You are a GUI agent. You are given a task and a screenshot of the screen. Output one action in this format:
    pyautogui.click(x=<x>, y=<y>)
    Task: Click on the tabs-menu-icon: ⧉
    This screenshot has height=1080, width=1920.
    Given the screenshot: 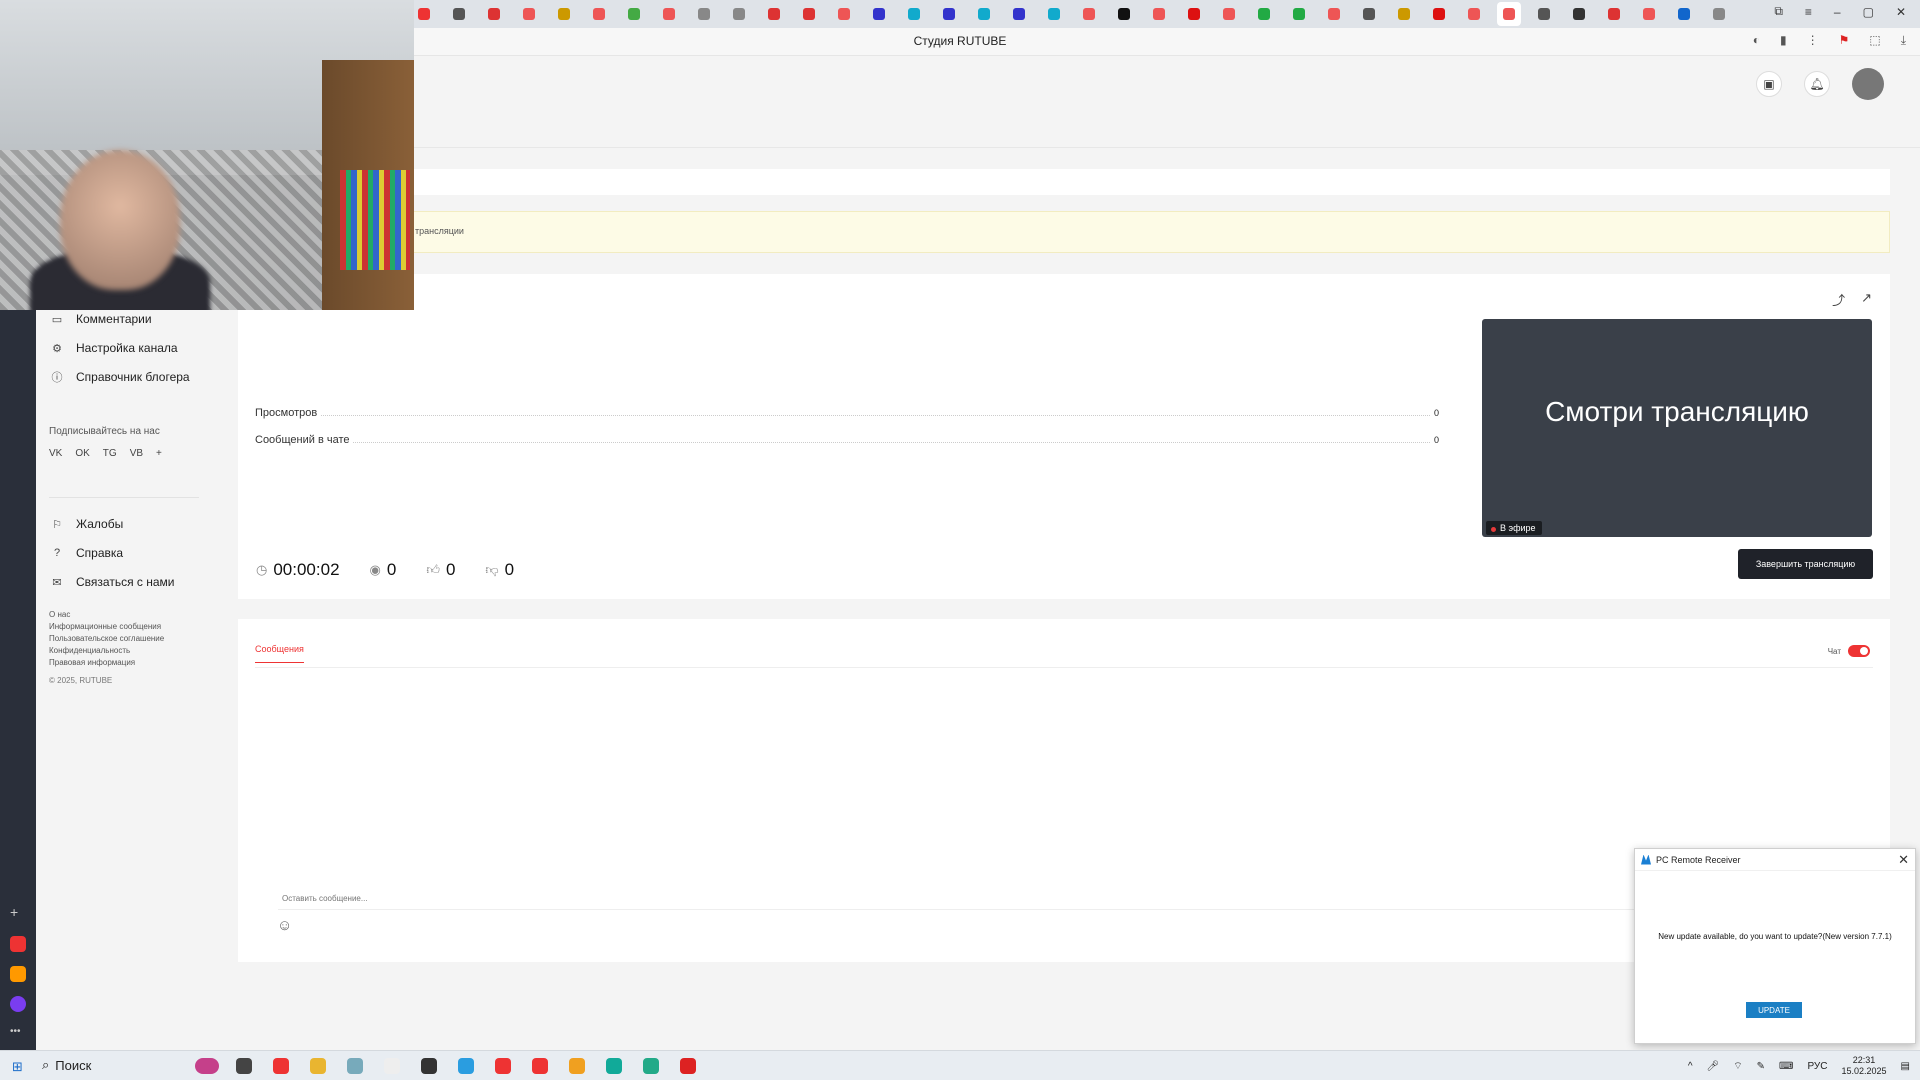 What is the action you would take?
    pyautogui.click(x=1778, y=11)
    